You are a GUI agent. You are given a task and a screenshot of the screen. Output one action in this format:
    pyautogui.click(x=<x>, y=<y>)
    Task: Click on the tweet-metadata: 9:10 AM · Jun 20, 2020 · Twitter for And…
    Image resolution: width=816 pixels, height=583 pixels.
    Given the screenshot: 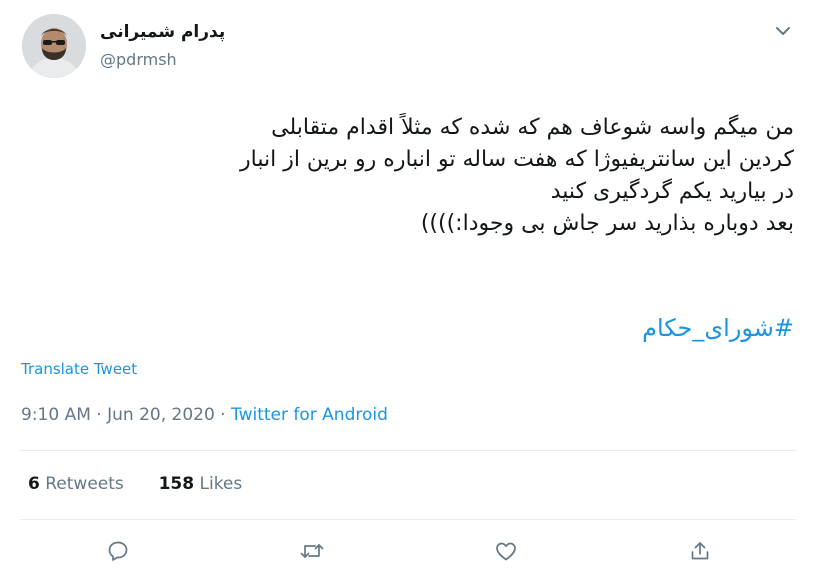 What is the action you would take?
    pyautogui.click(x=204, y=415)
    